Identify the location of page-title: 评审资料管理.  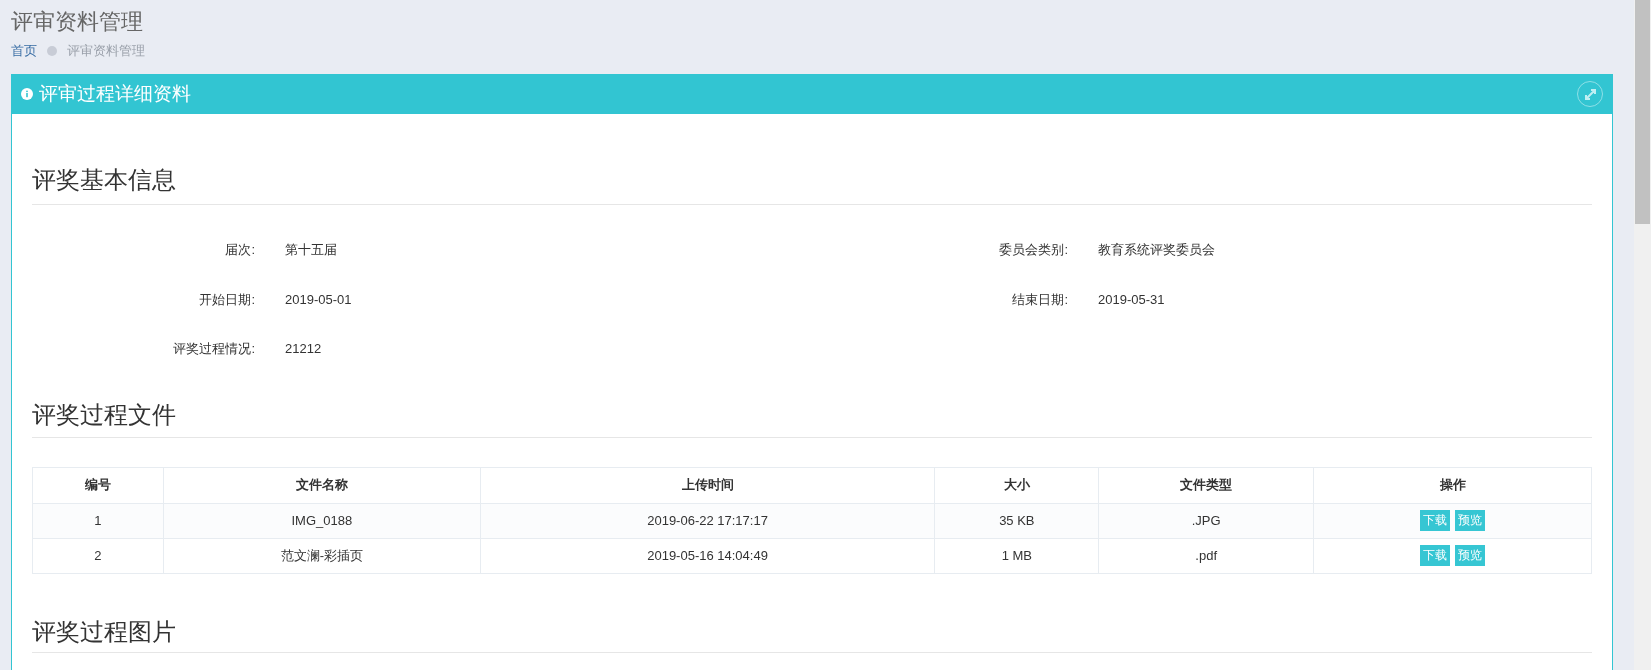
(77, 22).